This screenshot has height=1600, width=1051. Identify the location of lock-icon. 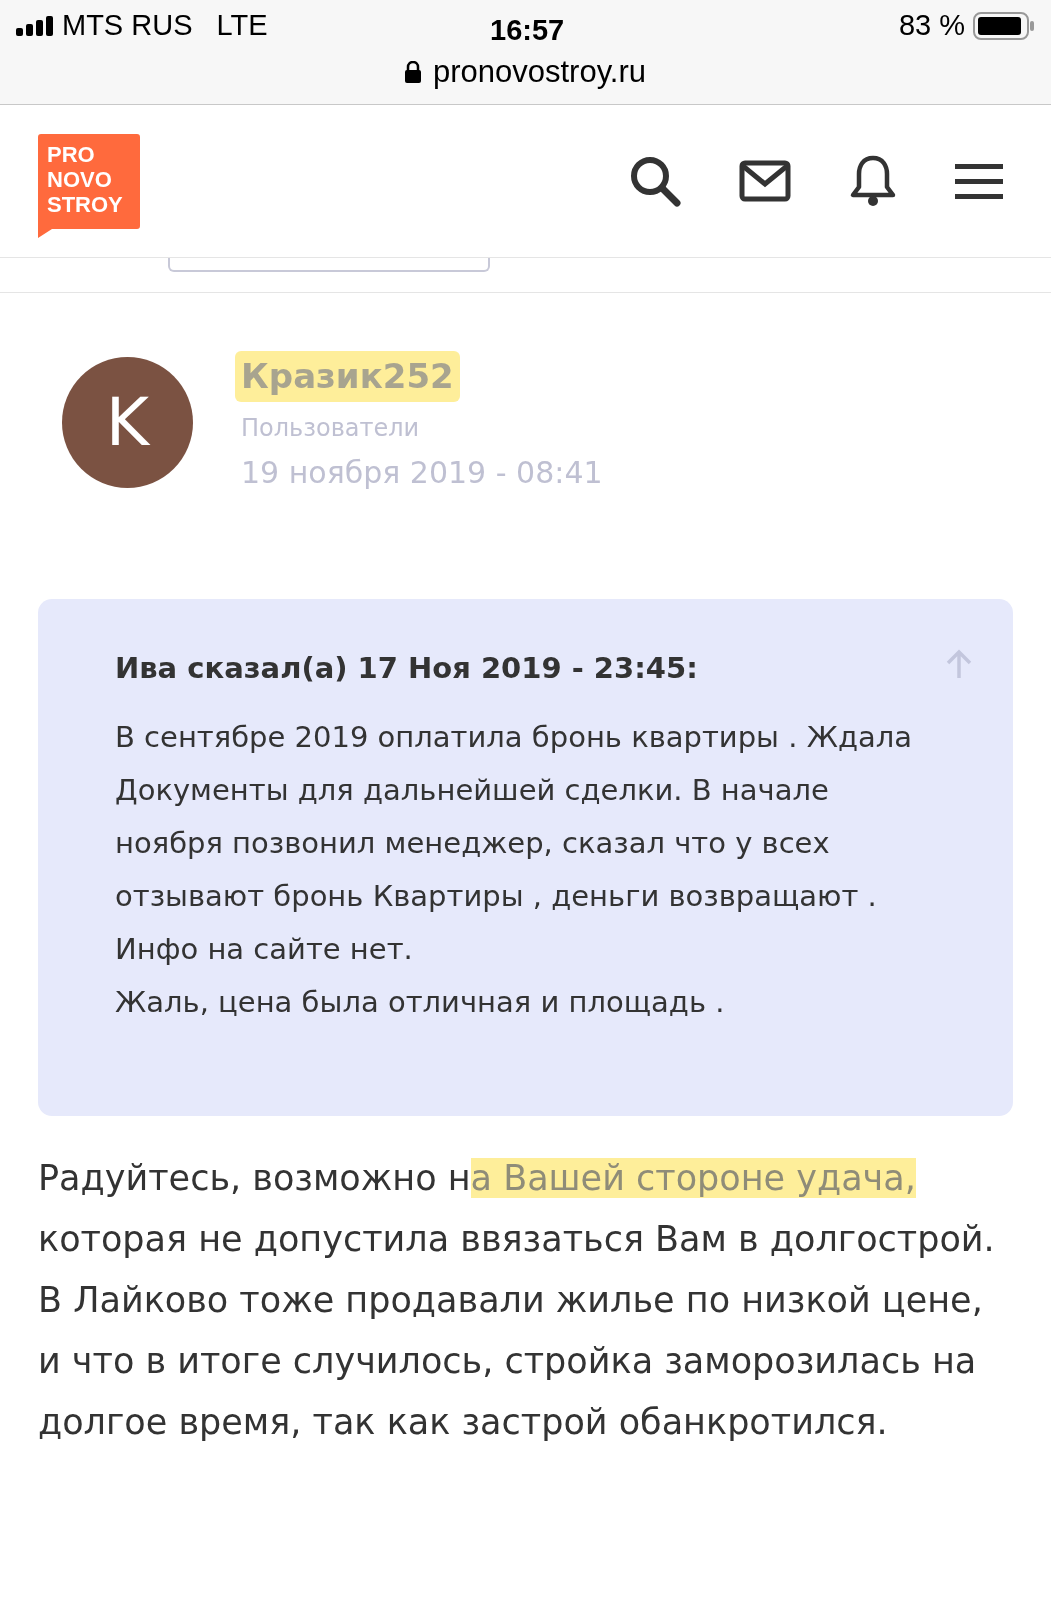
(412, 72).